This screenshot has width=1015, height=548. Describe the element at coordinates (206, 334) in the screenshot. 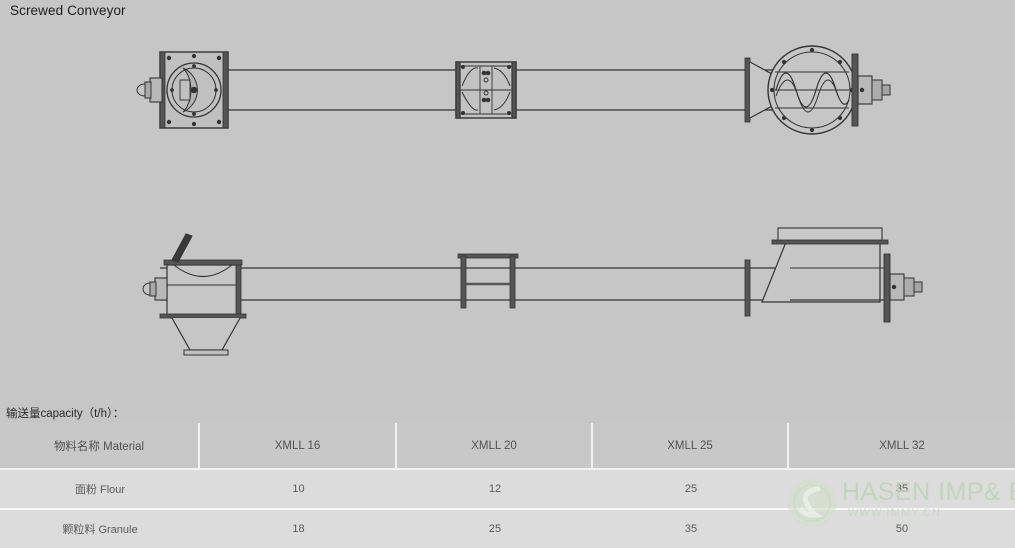

I see `discharge-cone` at that location.